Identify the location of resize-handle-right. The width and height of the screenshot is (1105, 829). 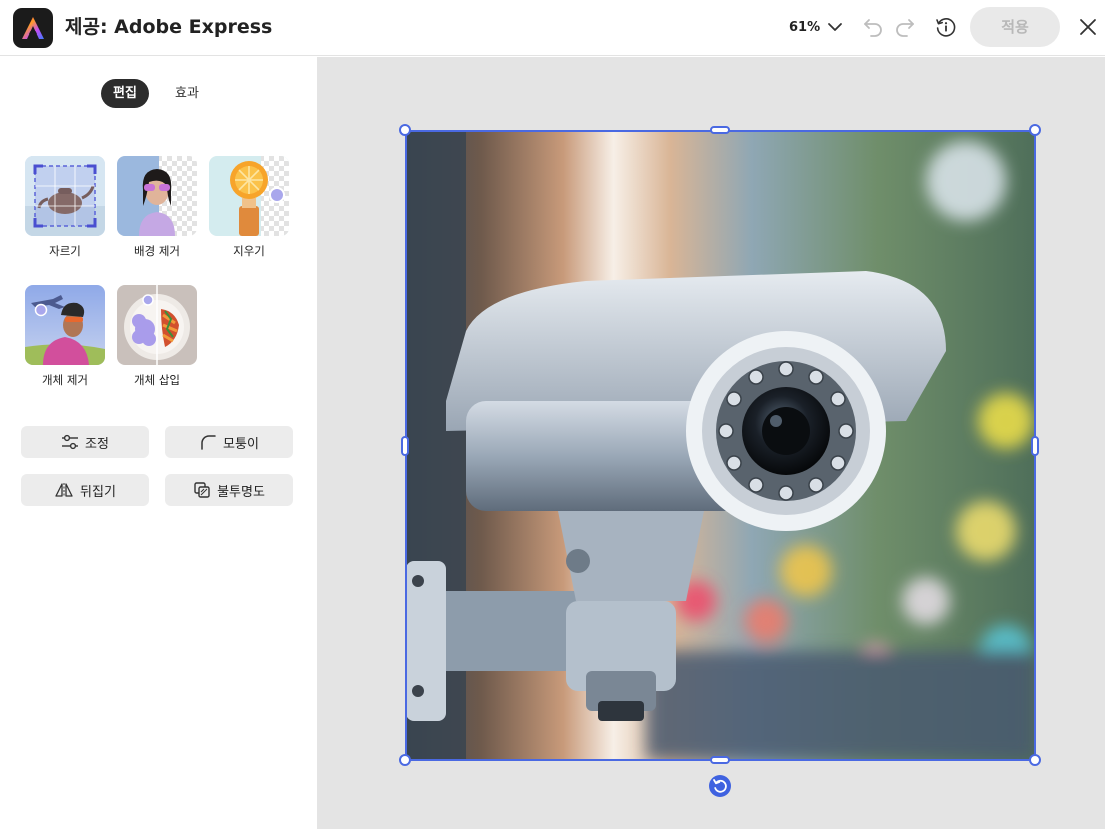
(1035, 446).